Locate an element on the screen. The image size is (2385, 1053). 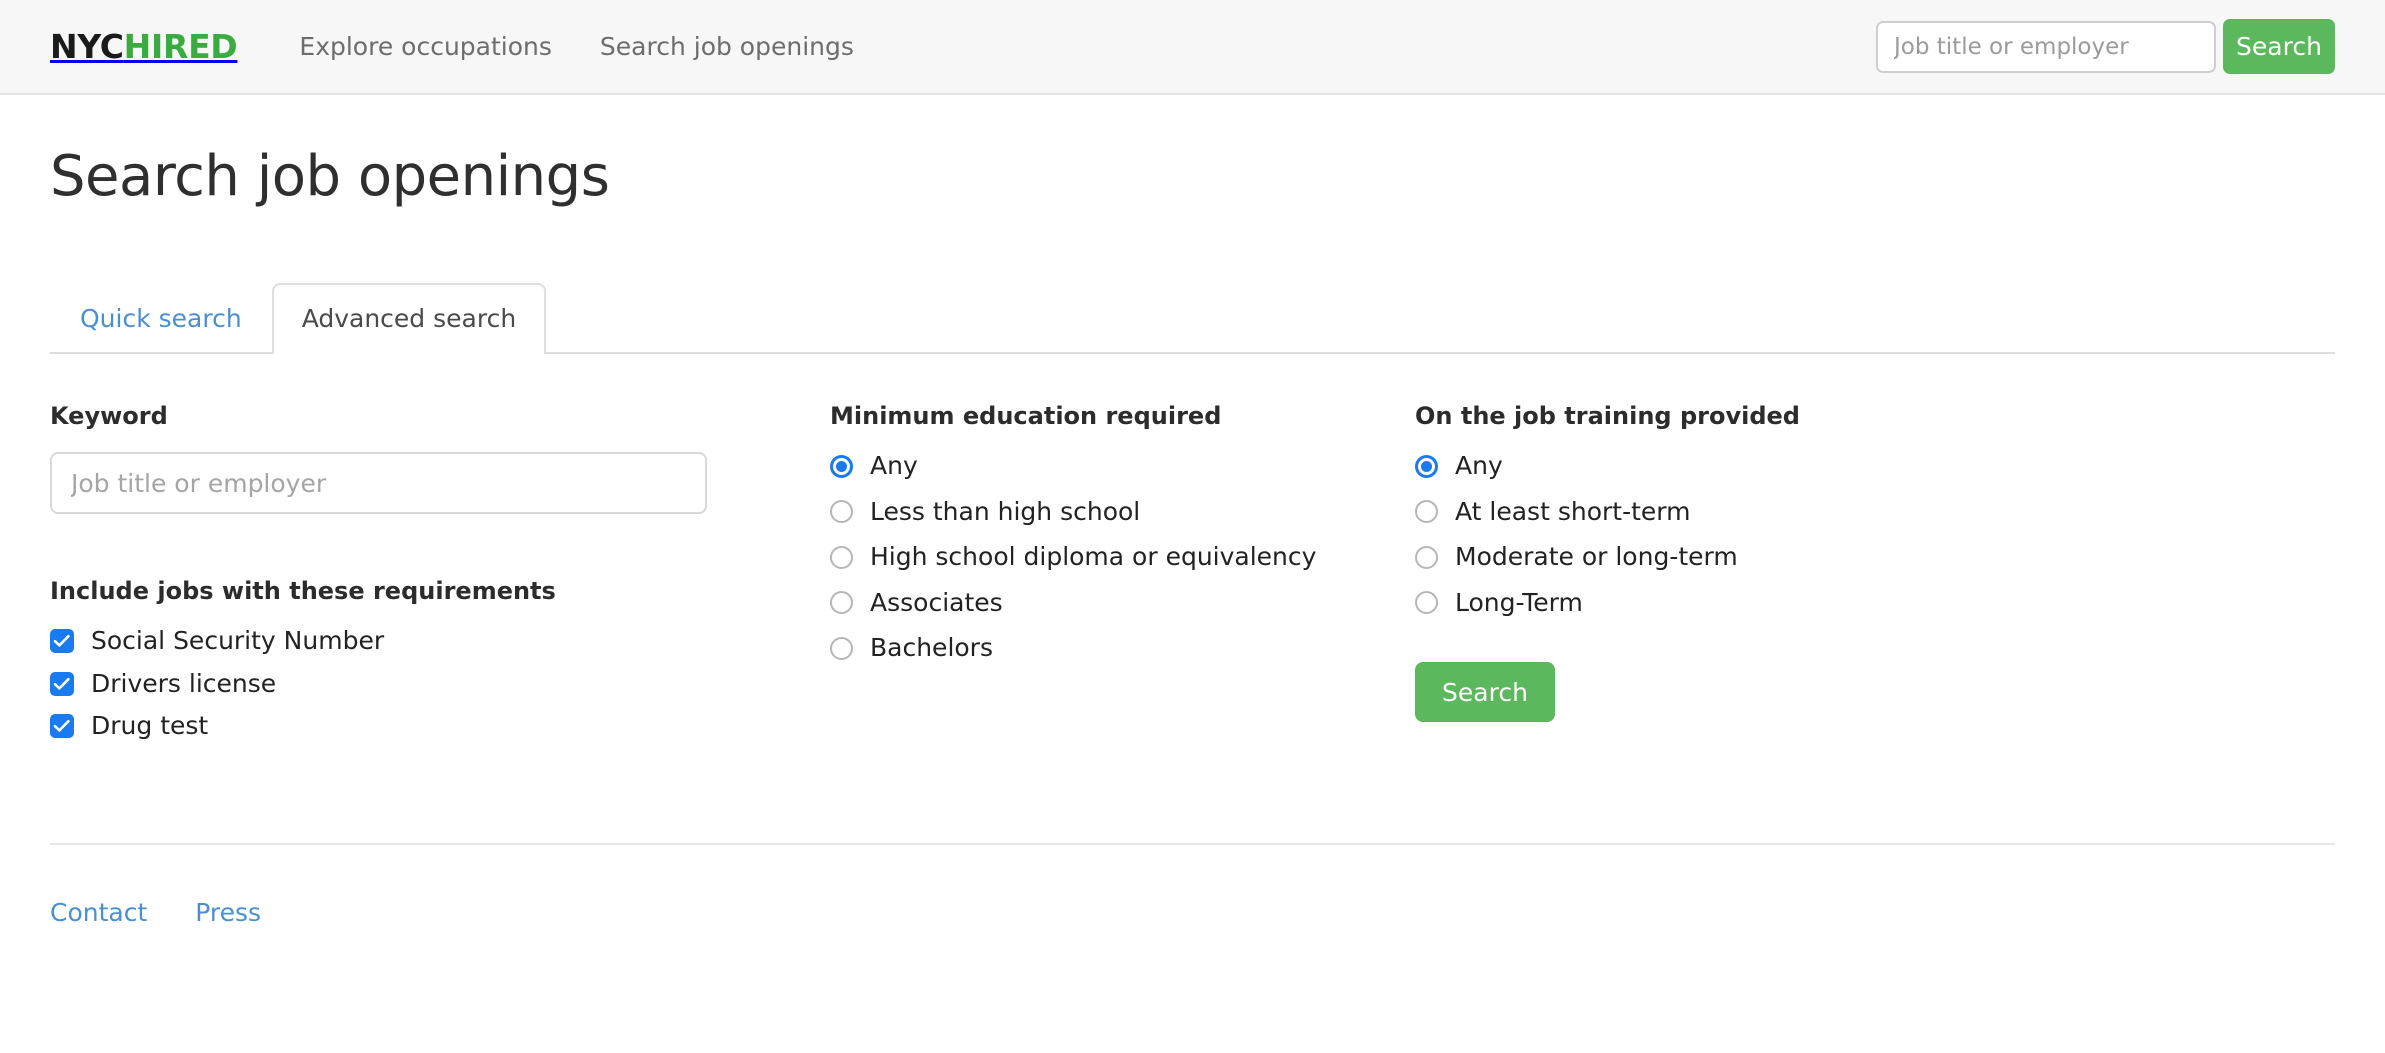
radio-row-training-moderate-or-long-term: Moderate or long-term is located at coordinates (1875, 557).